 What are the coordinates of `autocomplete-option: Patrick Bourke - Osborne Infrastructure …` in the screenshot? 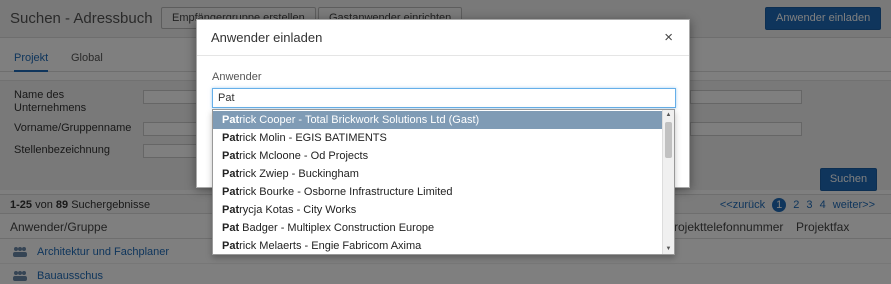 It's located at (438, 192).